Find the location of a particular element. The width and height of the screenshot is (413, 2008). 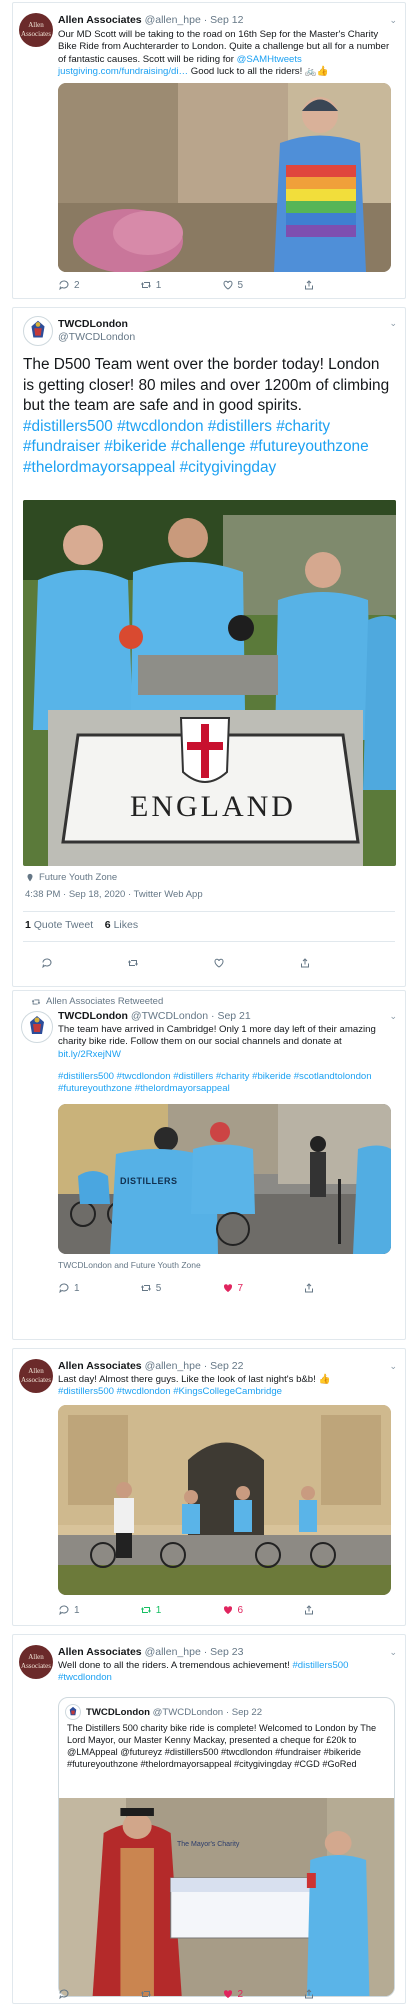

tweet-photo: DISTILLERS is located at coordinates (224, 1179).